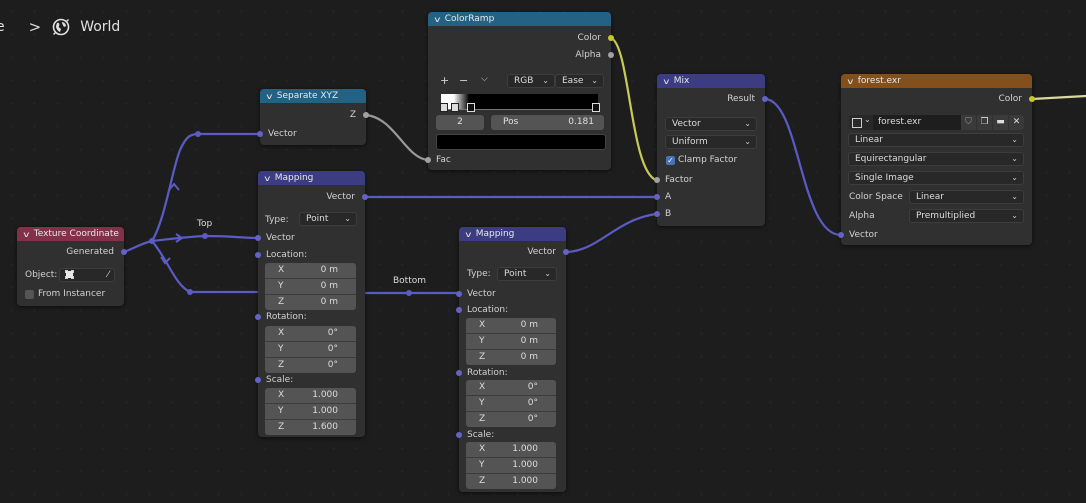 Image resolution: width=1086 pixels, height=503 pixels. Describe the element at coordinates (471, 107) in the screenshot. I see `color-stop-handle-active` at that location.